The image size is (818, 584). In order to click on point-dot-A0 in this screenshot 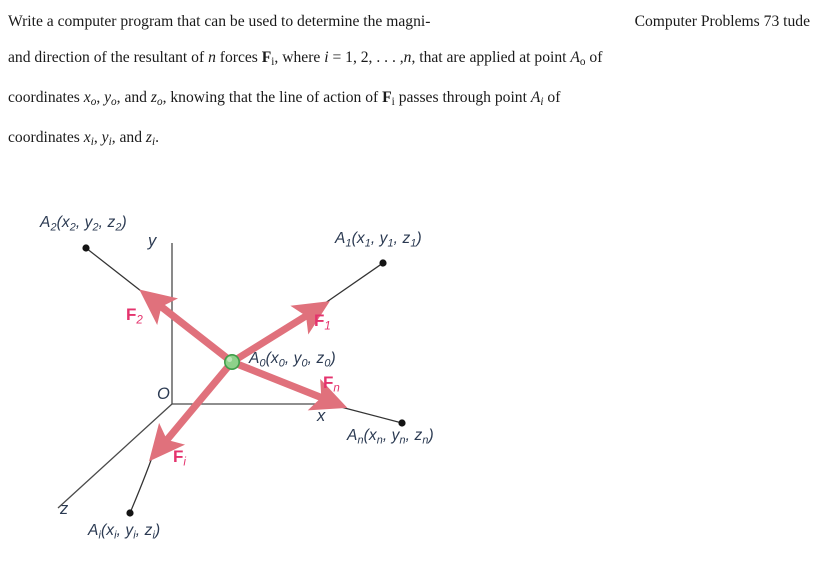, I will do `click(232, 362)`.